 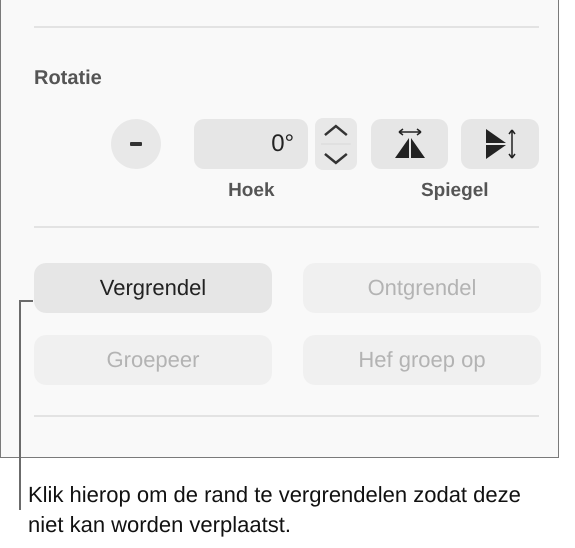 I want to click on angle-field: 0°, so click(x=251, y=144).